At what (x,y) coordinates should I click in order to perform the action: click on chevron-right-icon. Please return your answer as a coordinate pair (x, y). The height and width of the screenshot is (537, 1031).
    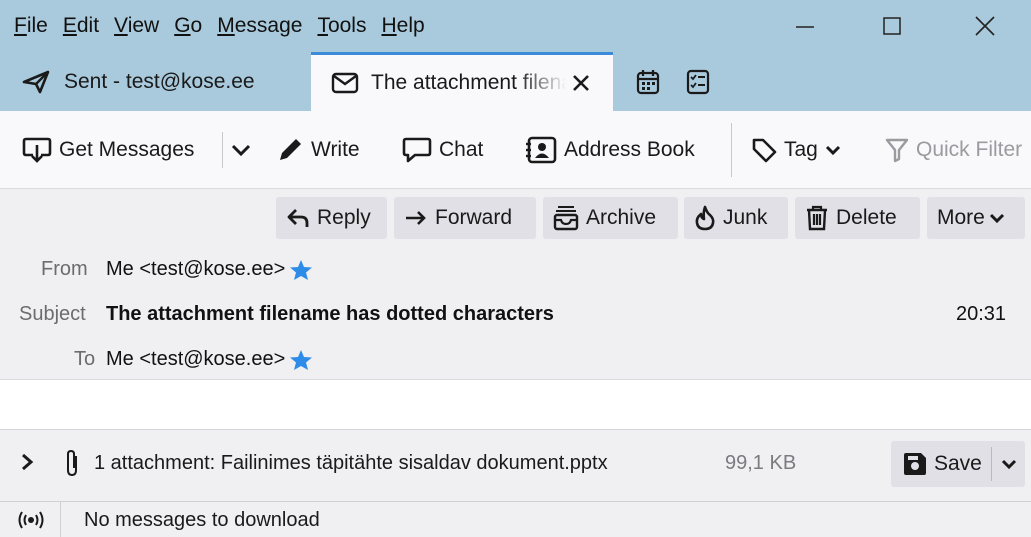
    Looking at the image, I should click on (28, 462).